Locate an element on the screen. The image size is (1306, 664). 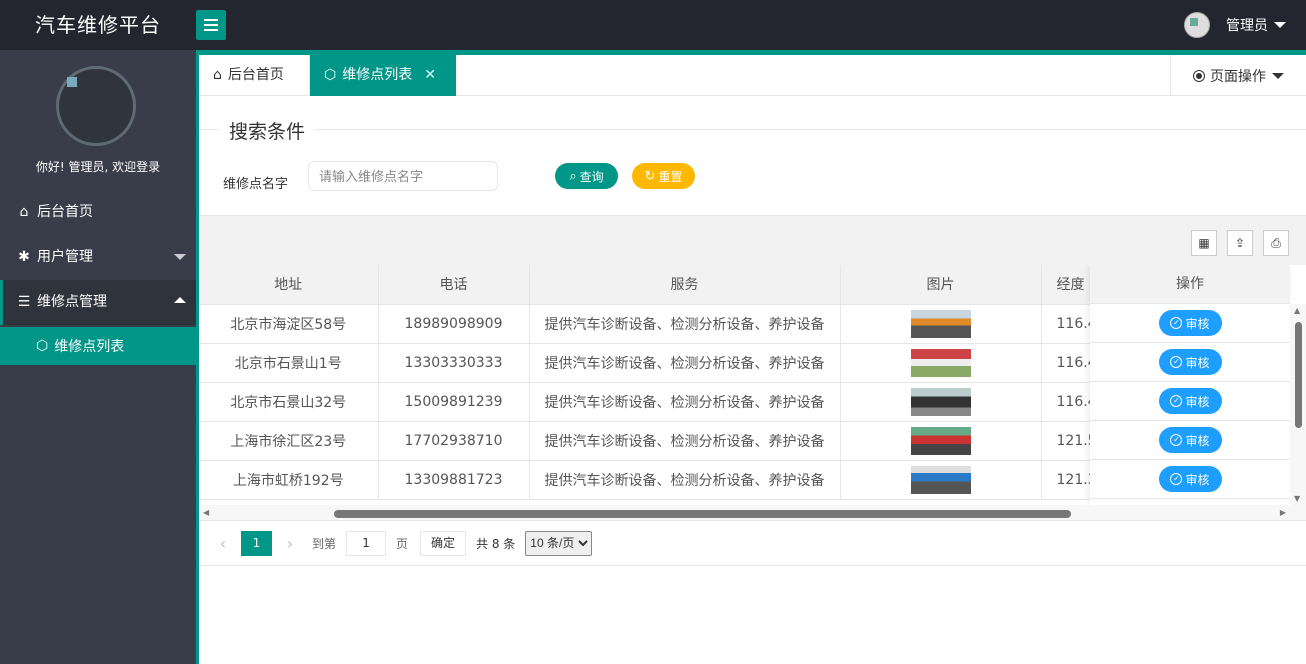
pagination: ‹ 1 › 到第 1 页 确定 共 8 条 10 条/页 is located at coordinates (752, 543).